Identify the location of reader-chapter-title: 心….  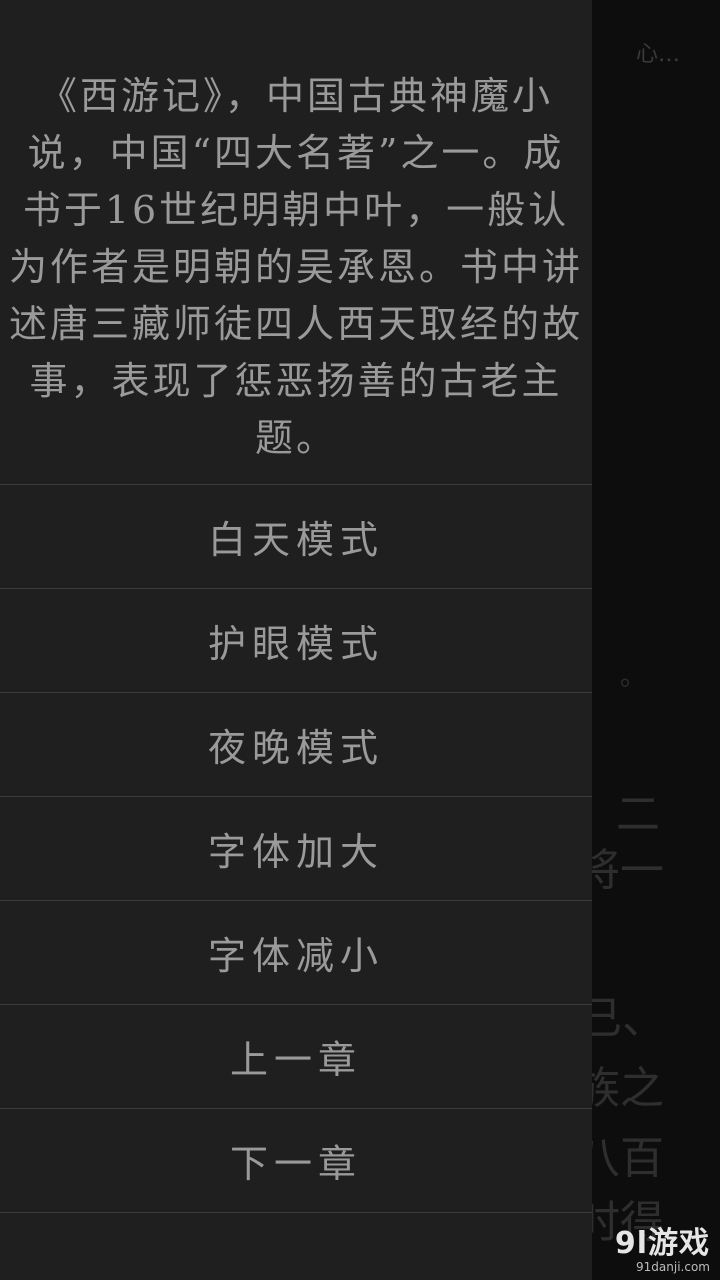
(657, 54).